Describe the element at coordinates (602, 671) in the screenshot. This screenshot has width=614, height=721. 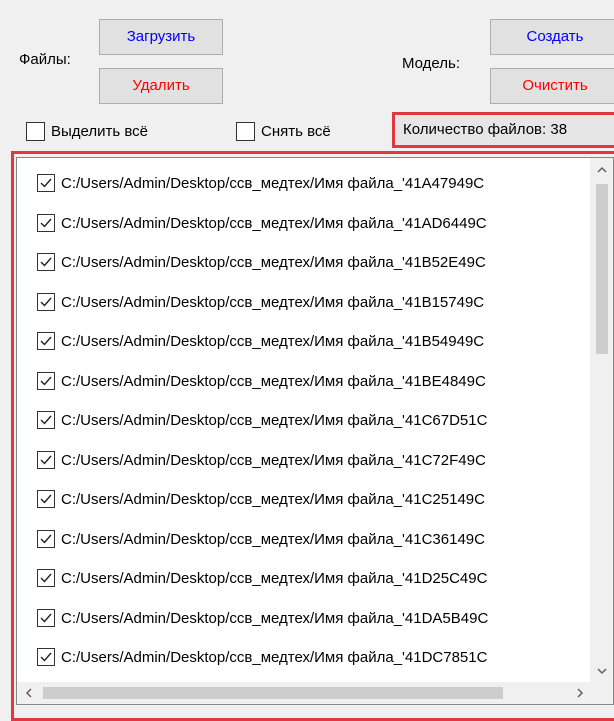
I see `chevron-down-icon` at that location.